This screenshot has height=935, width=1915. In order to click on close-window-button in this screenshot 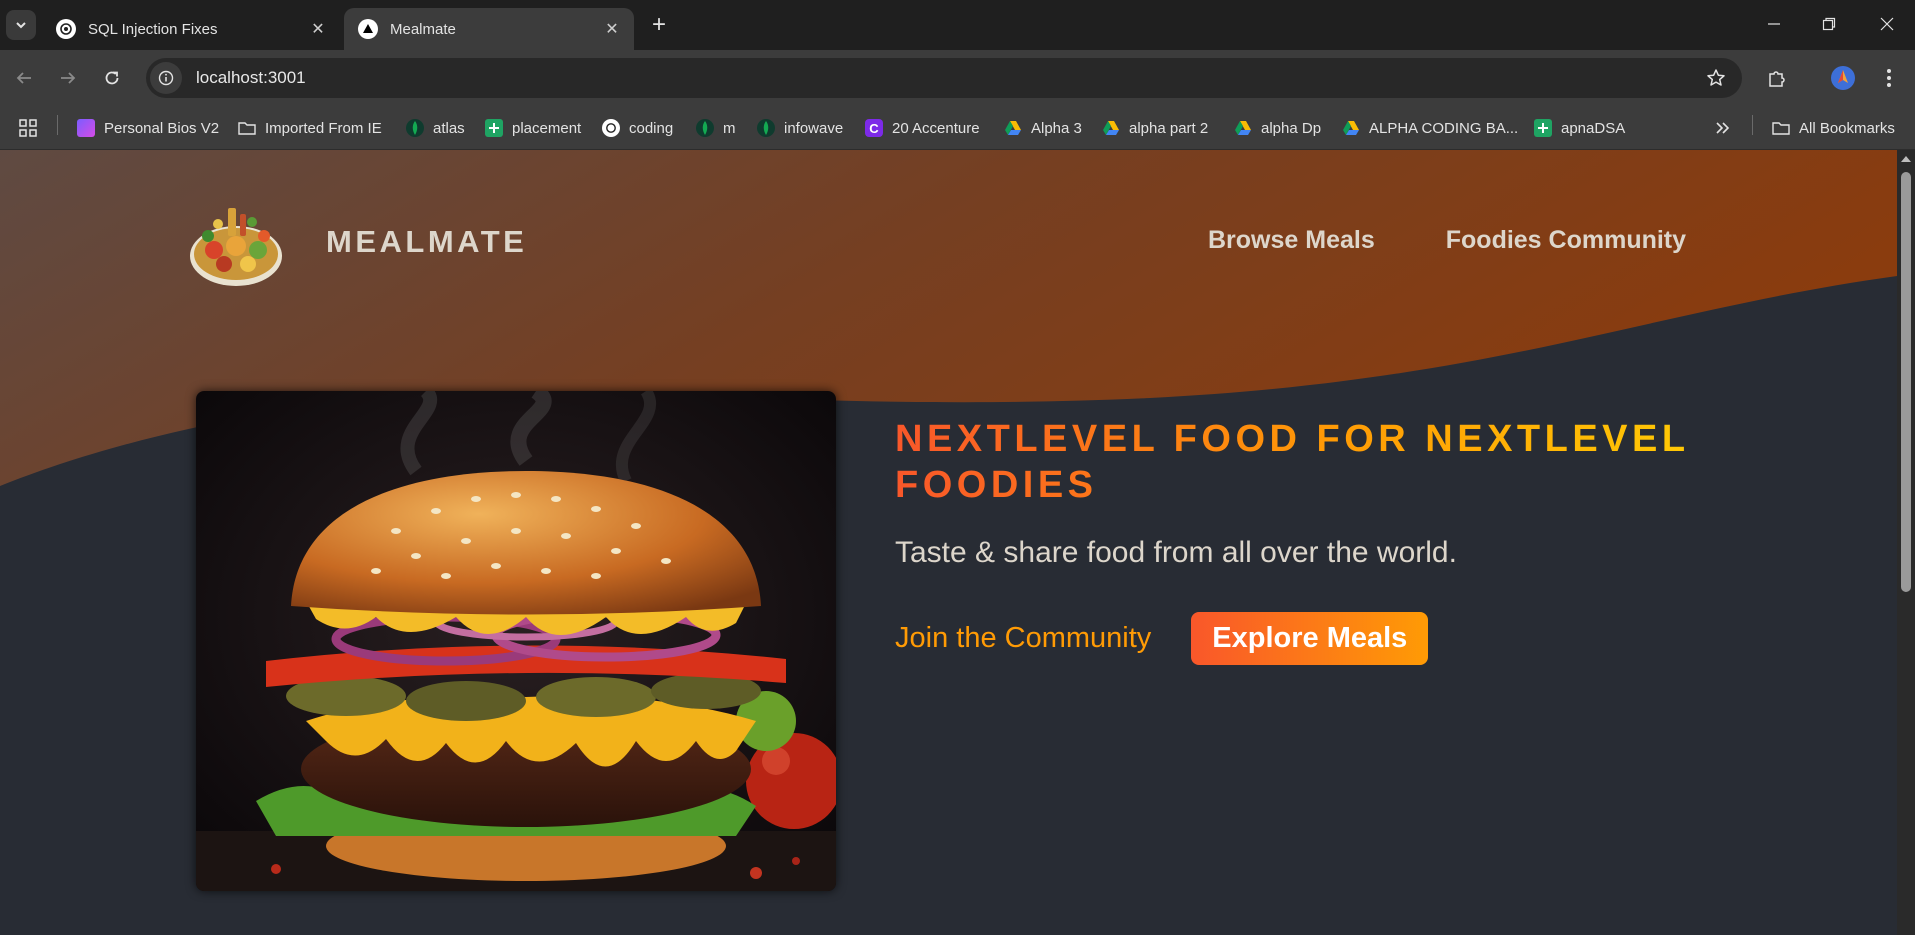, I will do `click(1887, 24)`.